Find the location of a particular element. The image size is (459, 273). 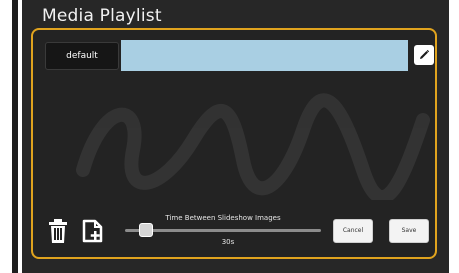

delete-button is located at coordinates (58, 231).